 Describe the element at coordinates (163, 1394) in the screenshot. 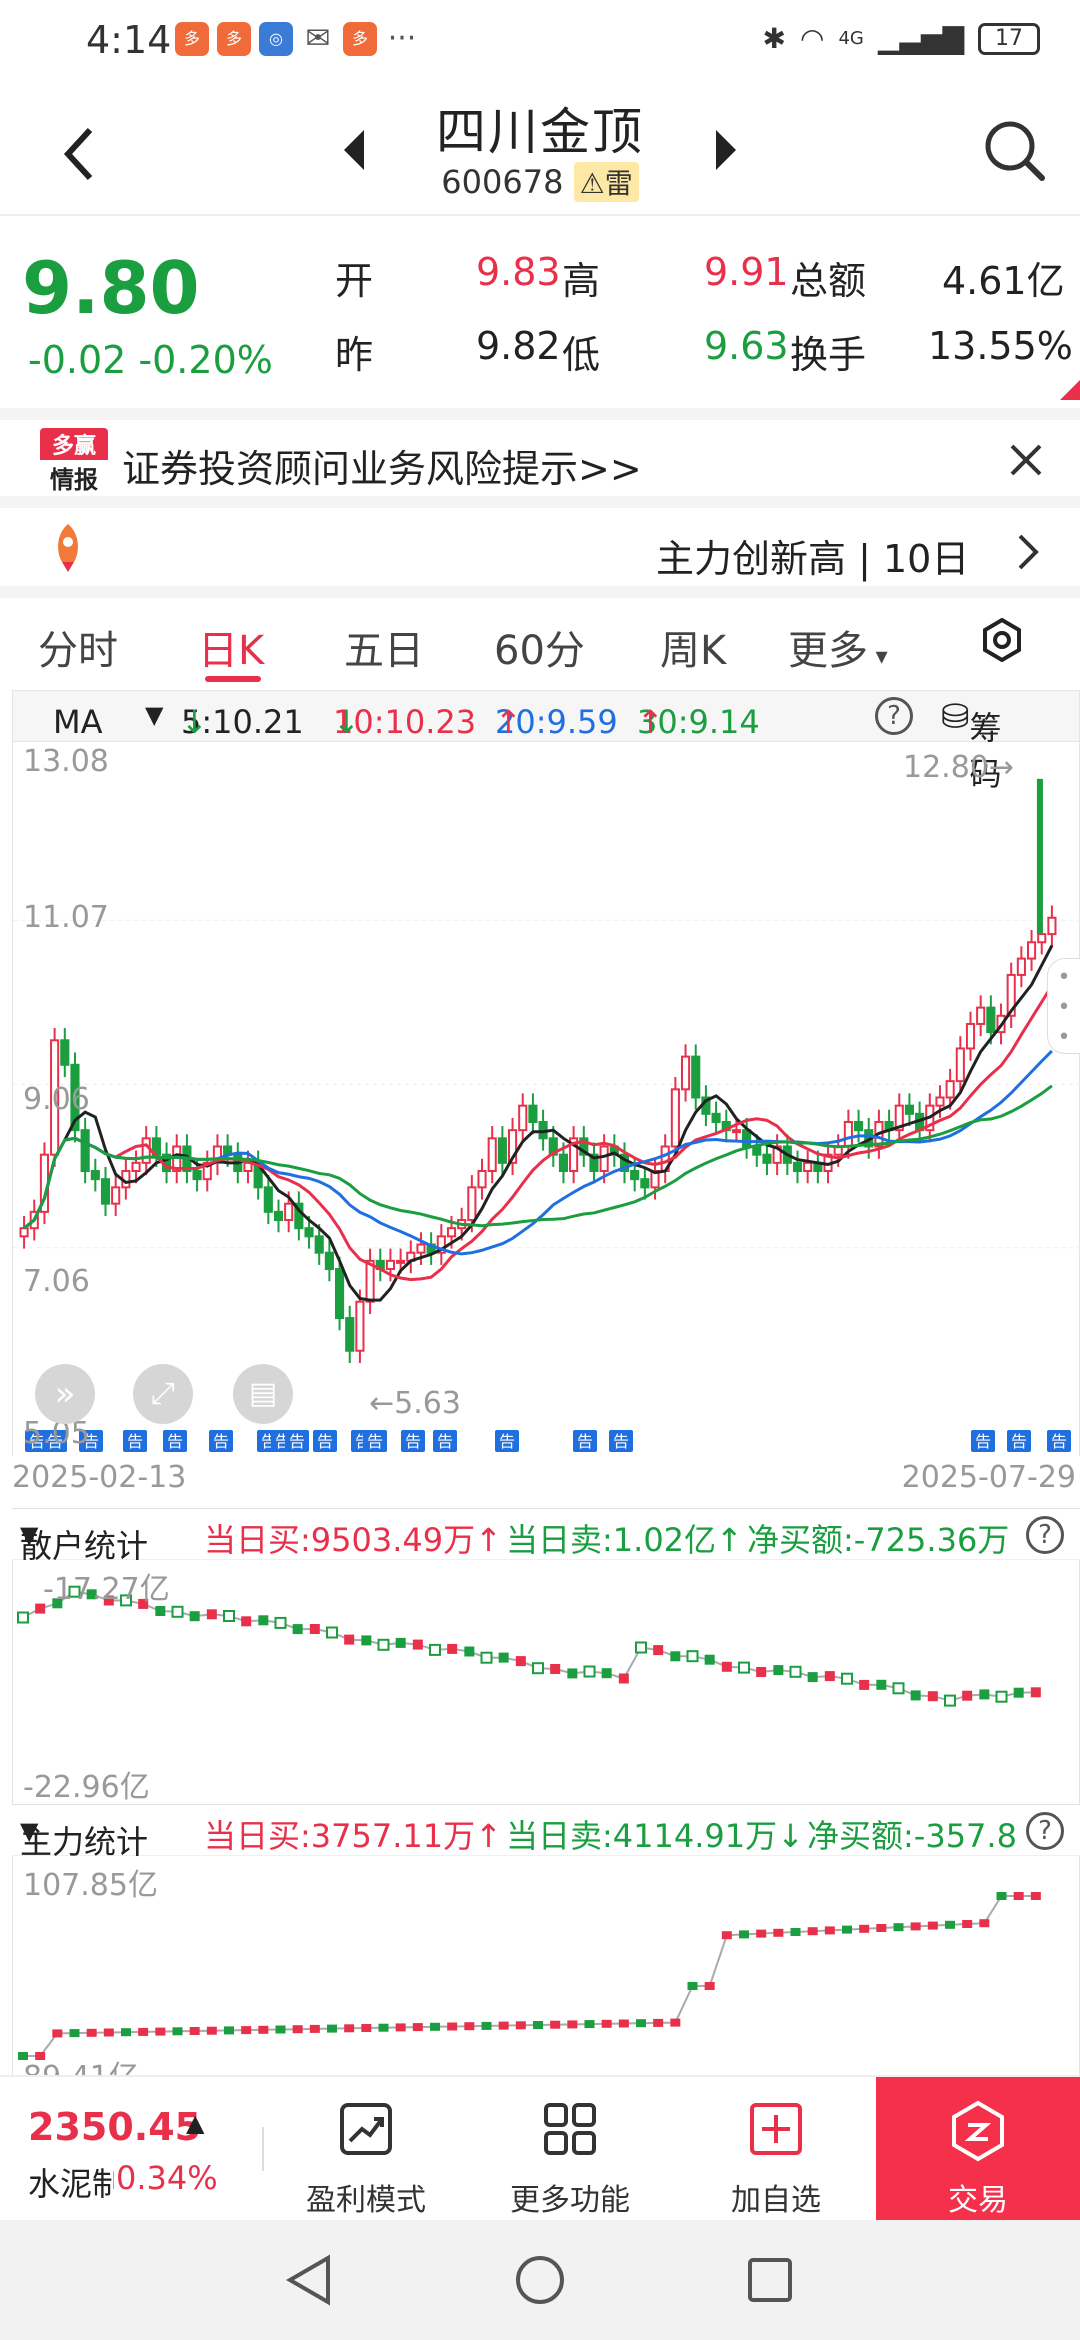

I see `fullscreen-icon: ⤢` at that location.